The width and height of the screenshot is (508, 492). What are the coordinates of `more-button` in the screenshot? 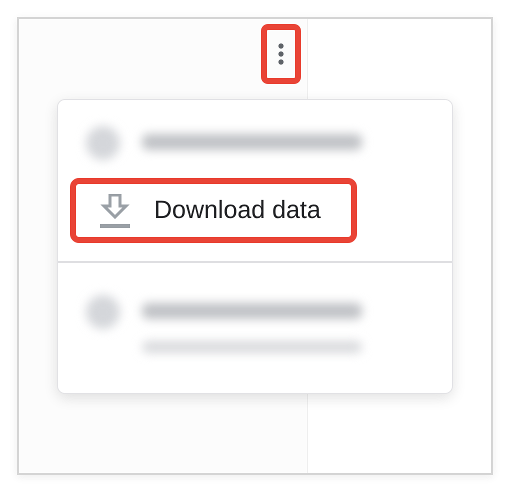 It's located at (281, 54).